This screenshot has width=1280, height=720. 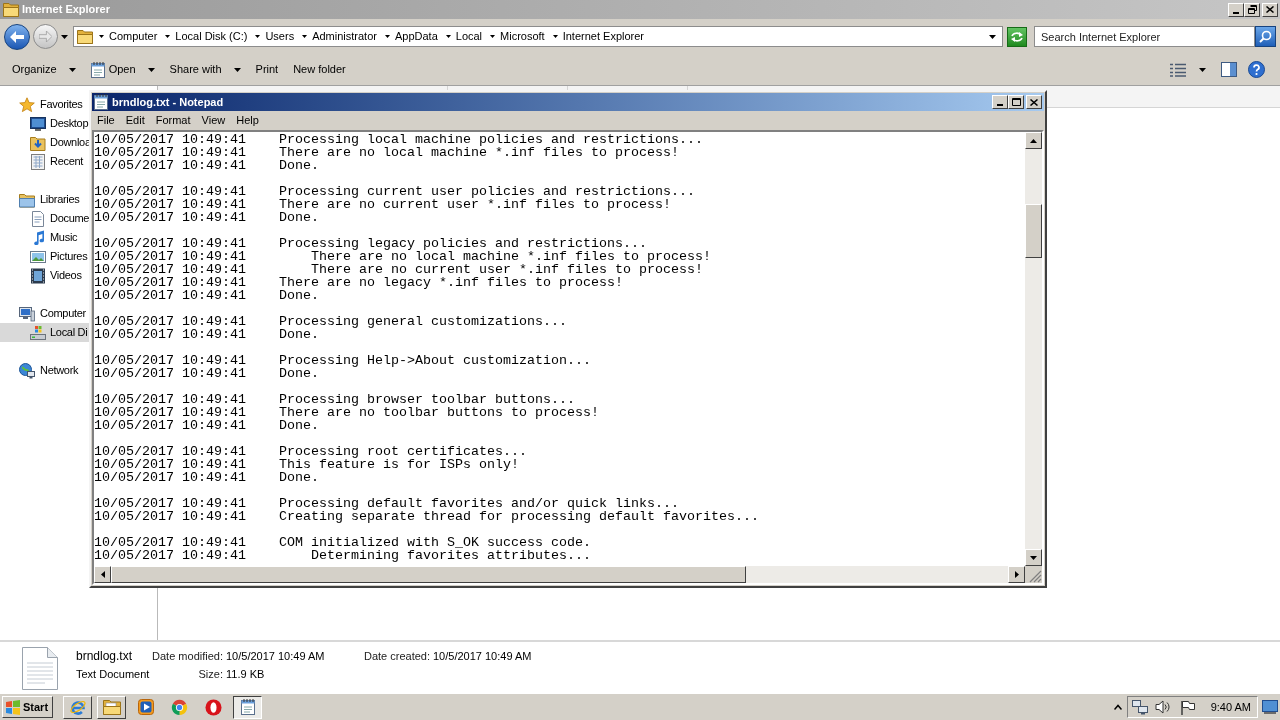 I want to click on breadcrumb-item: Microsoft, so click(x=522, y=36).